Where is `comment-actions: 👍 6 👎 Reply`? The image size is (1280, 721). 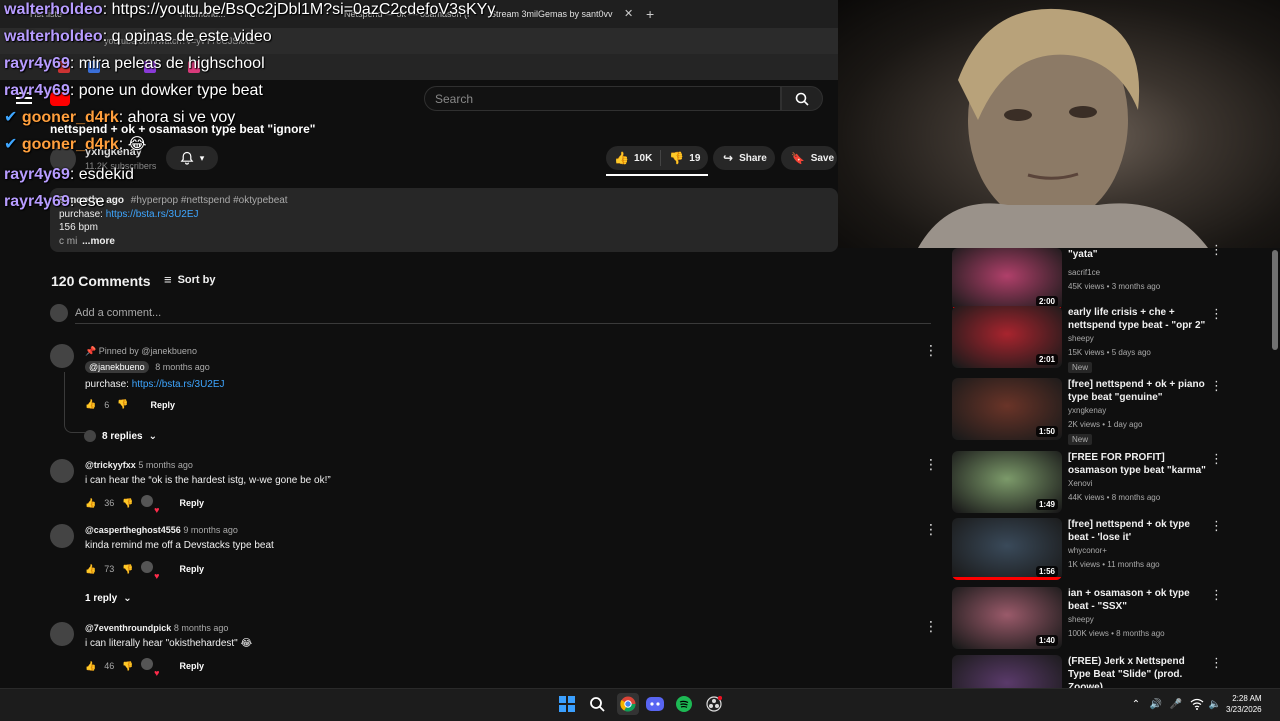 comment-actions: 👍 6 👎 Reply is located at coordinates (130, 404).